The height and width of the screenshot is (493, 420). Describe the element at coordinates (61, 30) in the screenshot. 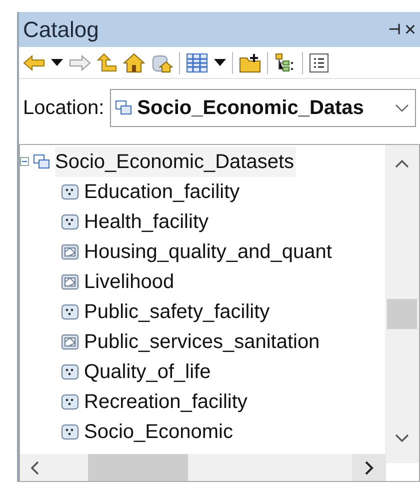

I see `window-title: Catalog` at that location.